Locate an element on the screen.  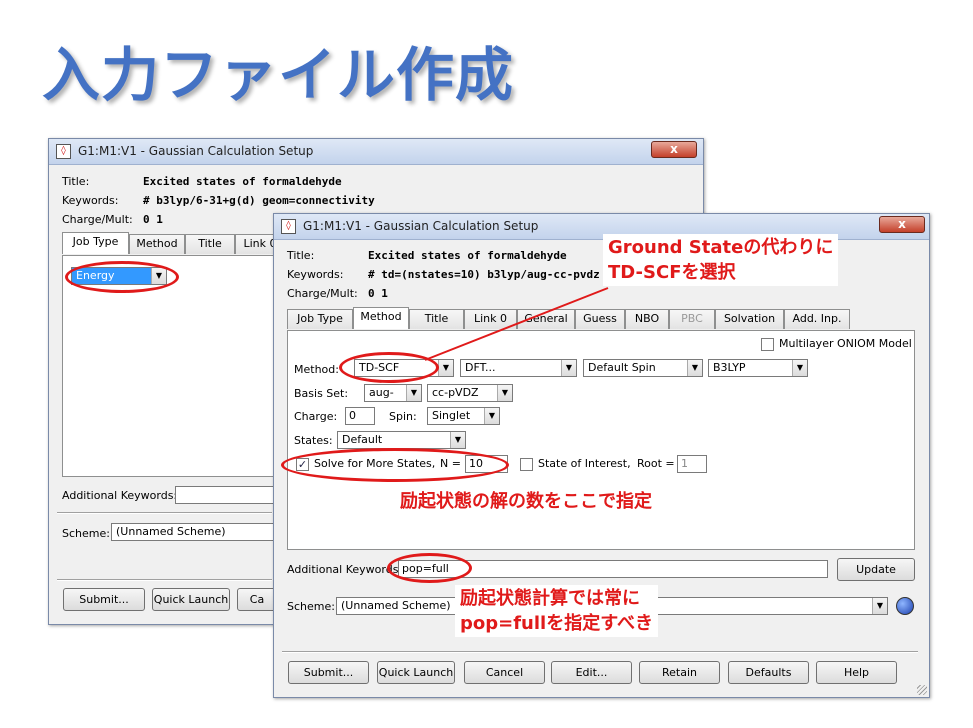
method-type-dropdown: DFT... ▼ is located at coordinates (518, 368).